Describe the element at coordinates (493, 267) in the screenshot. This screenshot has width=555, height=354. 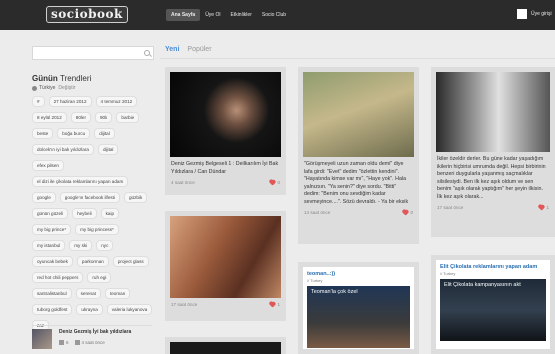
I see `video-title-link: Elit Çikolata reklamlarını yapan adam` at that location.